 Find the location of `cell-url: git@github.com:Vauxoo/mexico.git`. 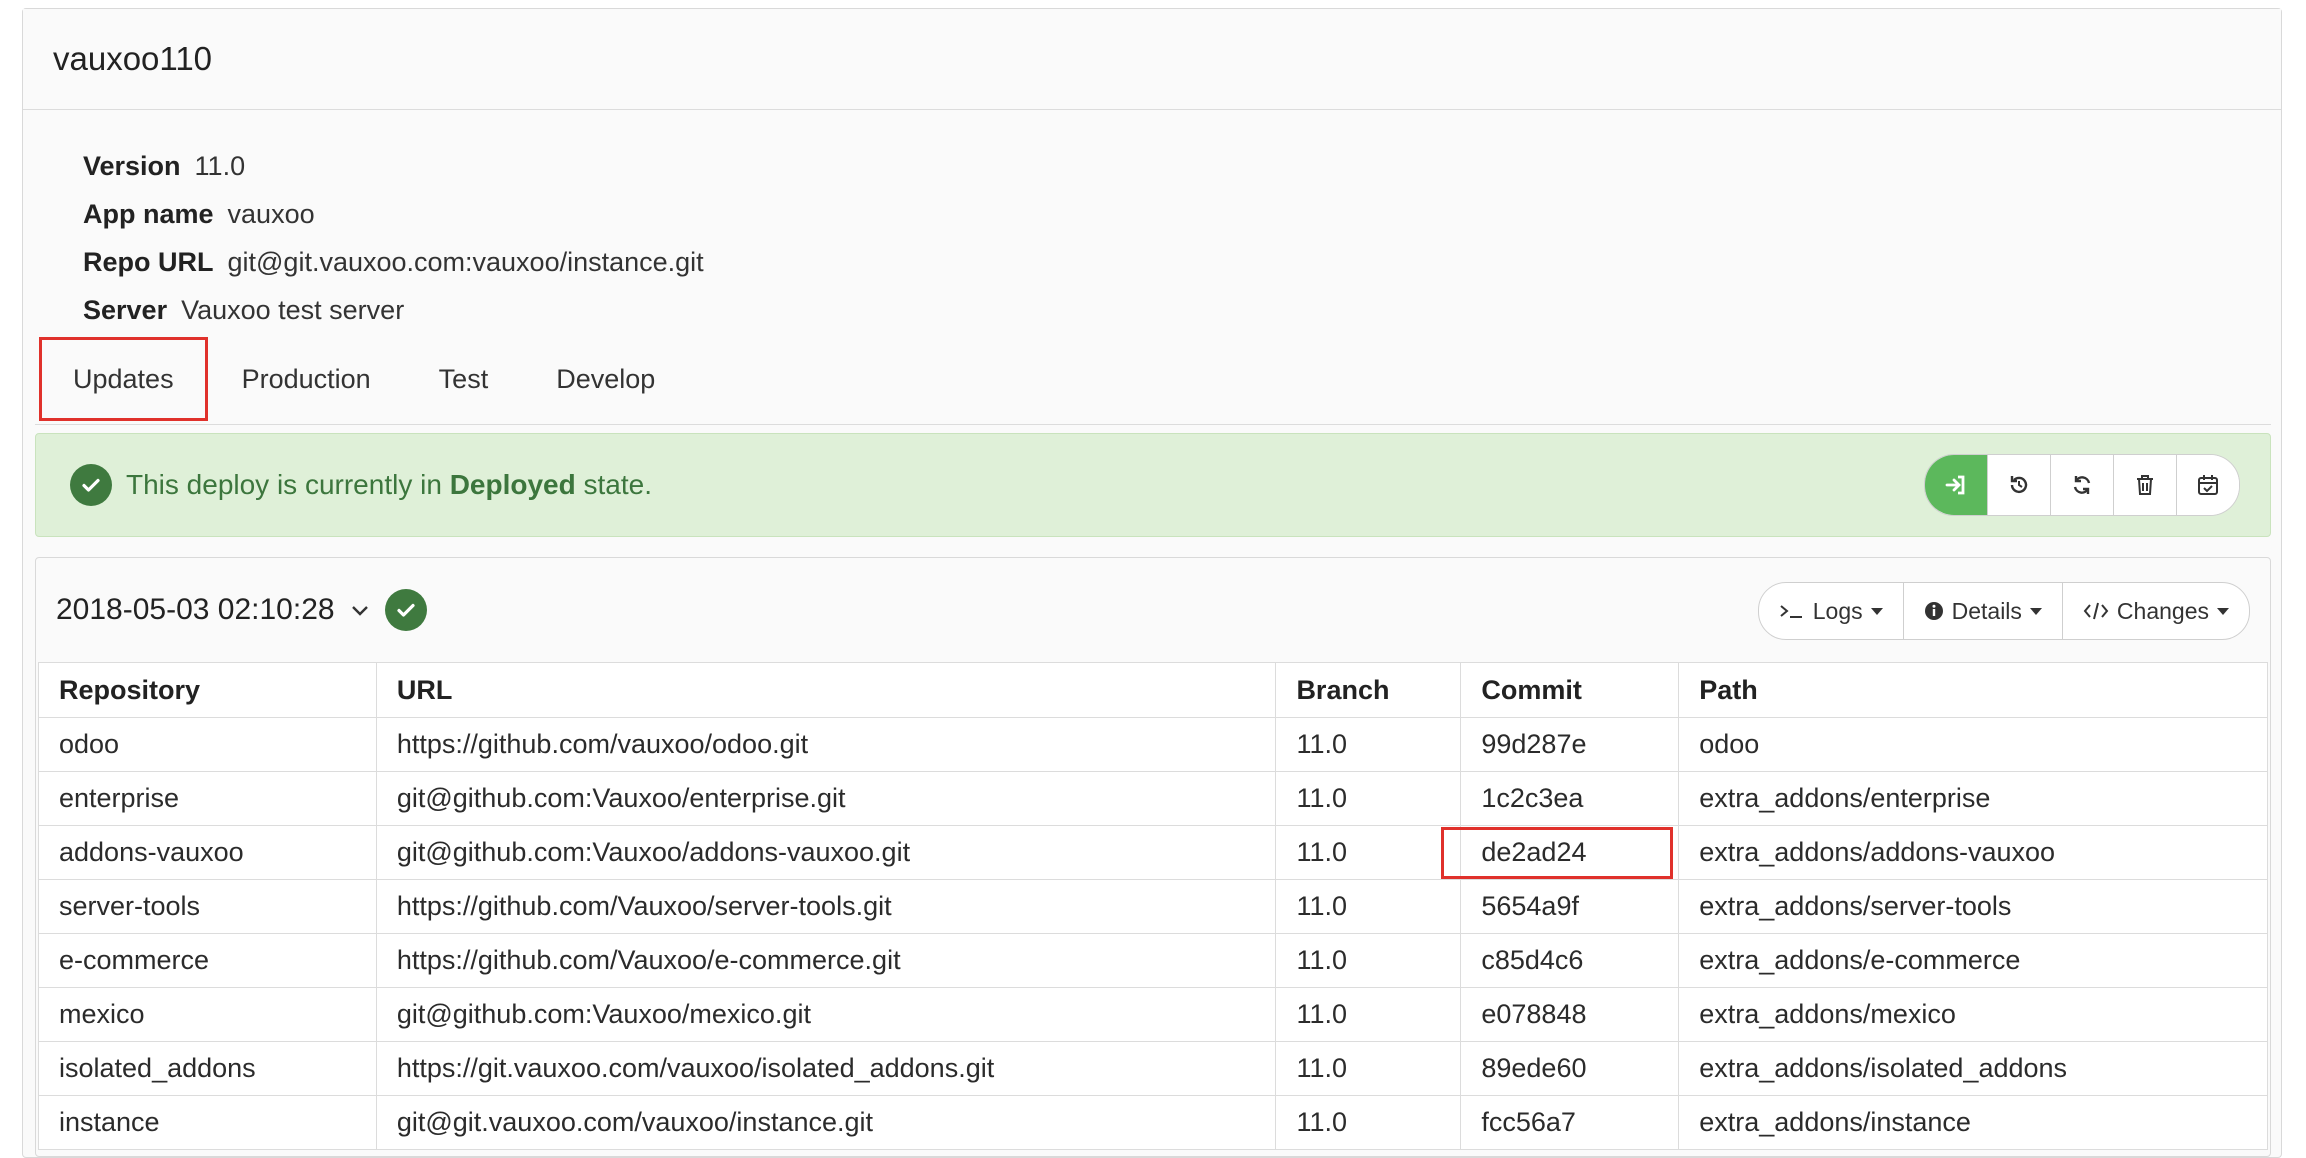

cell-url: git@github.com:Vauxoo/mexico.git is located at coordinates (826, 1014).